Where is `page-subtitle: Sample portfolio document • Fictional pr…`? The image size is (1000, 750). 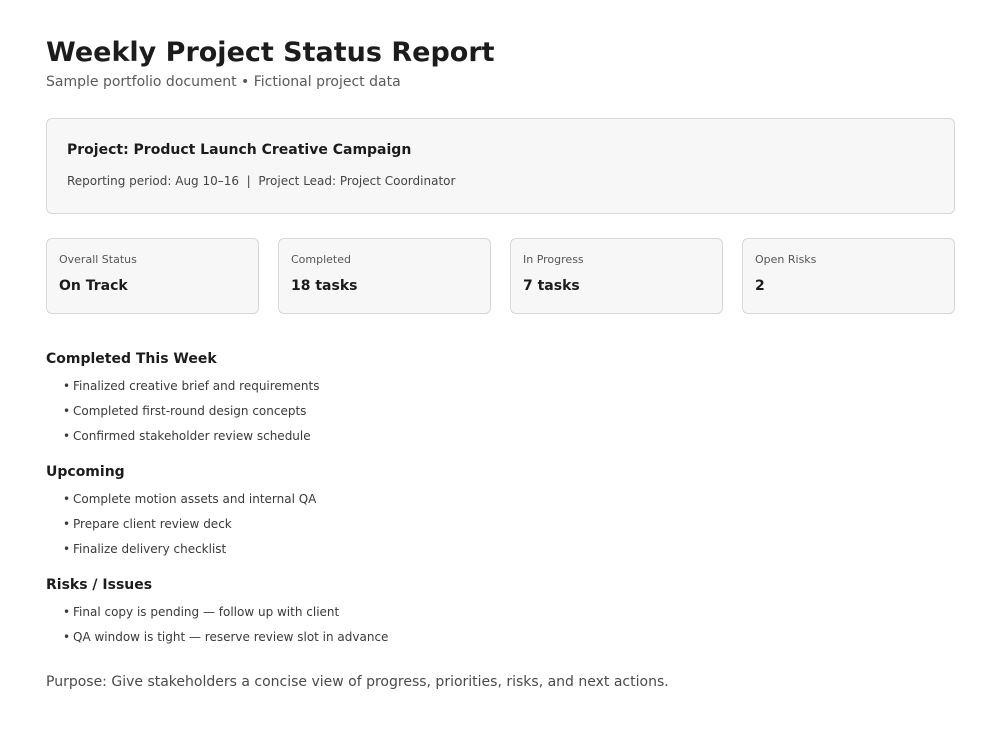 page-subtitle: Sample portfolio document • Fictional pr… is located at coordinates (223, 82).